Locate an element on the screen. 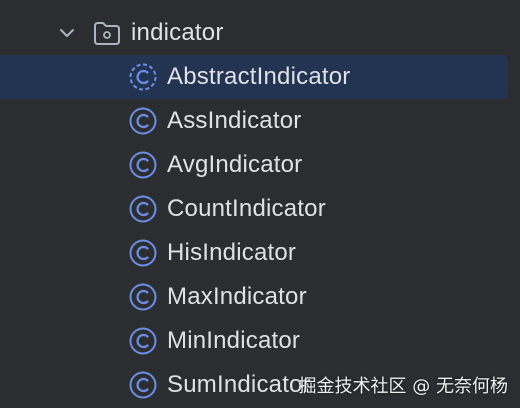  tree-item-label: AvgIndicator is located at coordinates (235, 164).